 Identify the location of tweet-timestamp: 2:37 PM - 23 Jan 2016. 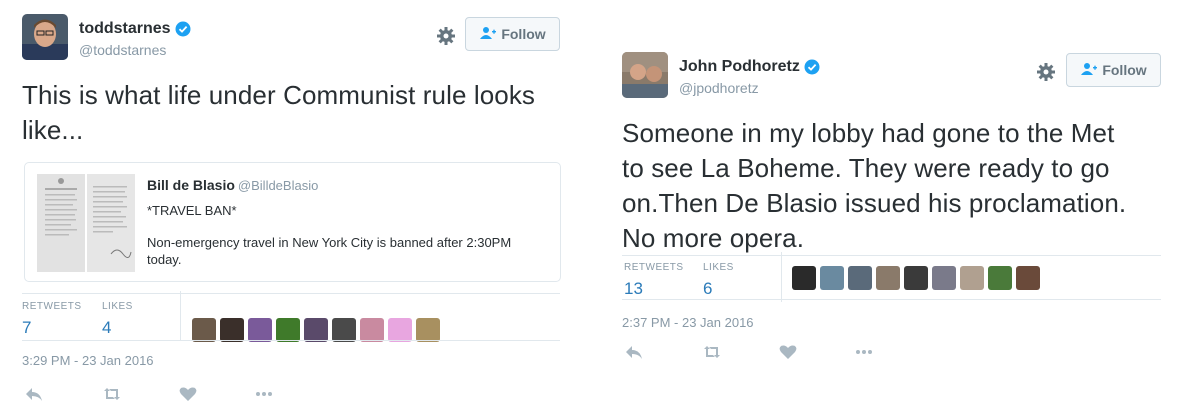
(688, 322).